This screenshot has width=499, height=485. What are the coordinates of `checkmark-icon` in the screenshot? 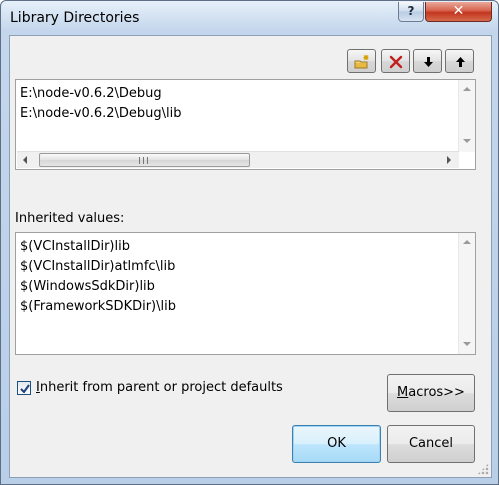 It's located at (25, 389).